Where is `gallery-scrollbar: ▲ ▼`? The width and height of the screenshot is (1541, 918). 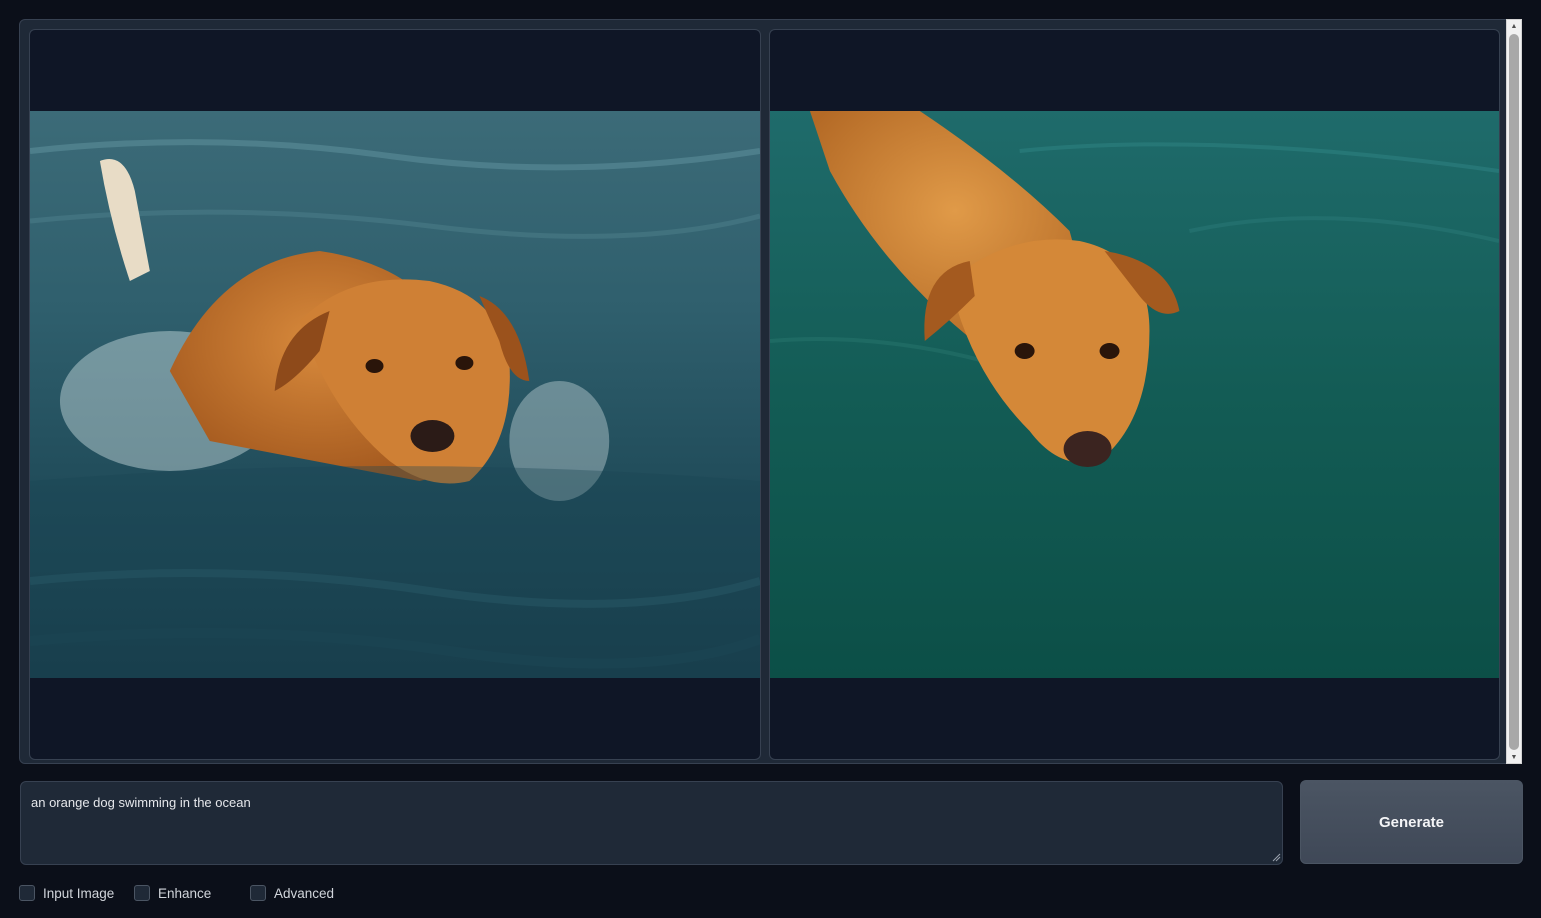 gallery-scrollbar: ▲ ▼ is located at coordinates (1514, 391).